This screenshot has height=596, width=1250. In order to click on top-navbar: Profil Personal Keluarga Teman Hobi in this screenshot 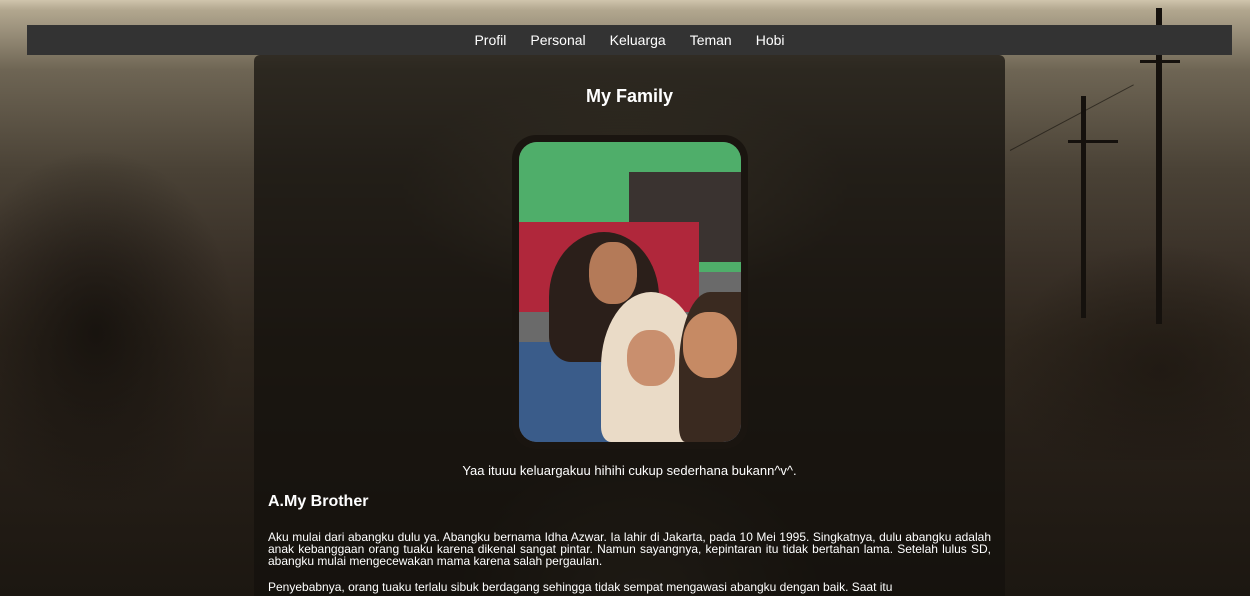, I will do `click(629, 40)`.